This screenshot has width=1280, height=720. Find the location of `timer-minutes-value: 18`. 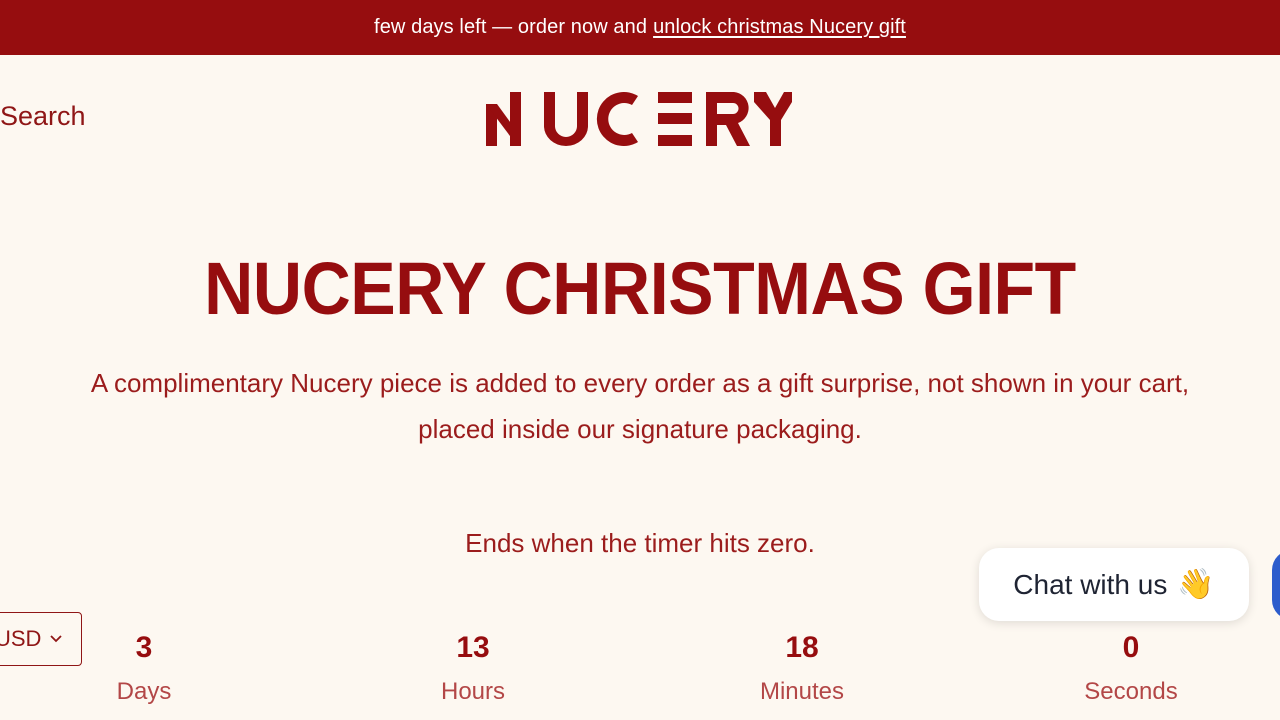

timer-minutes-value: 18 is located at coordinates (802, 647).